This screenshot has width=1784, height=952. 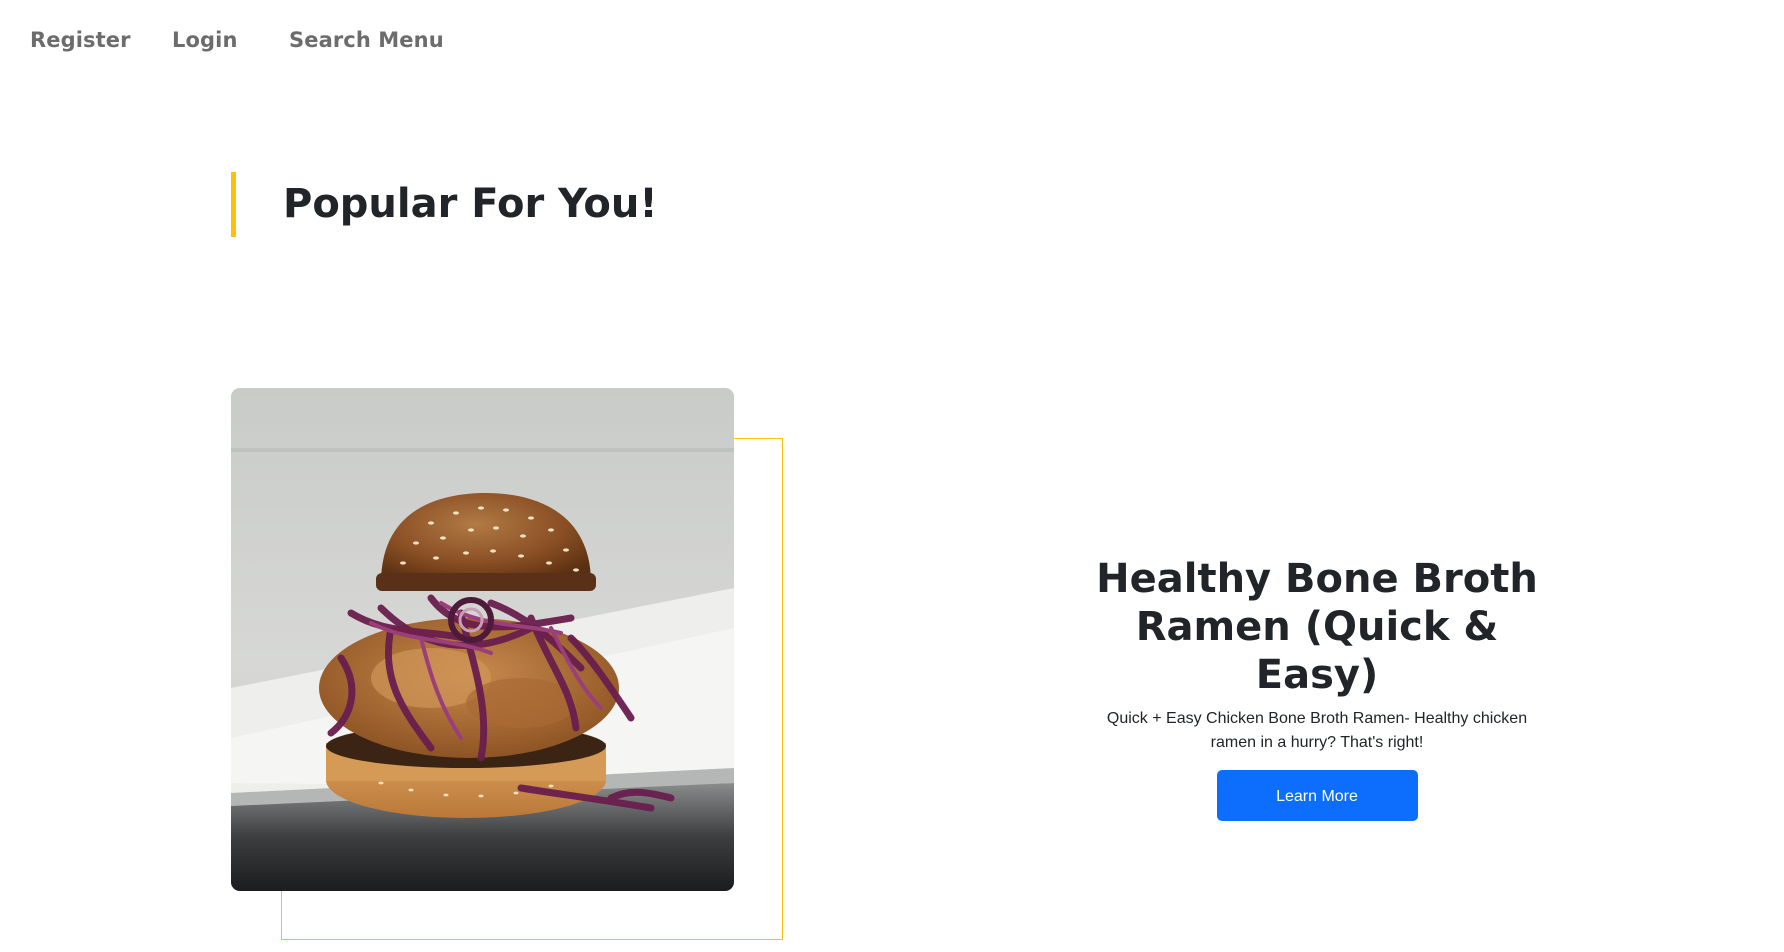 I want to click on learn-more-button: Learn More, so click(x=1317, y=795).